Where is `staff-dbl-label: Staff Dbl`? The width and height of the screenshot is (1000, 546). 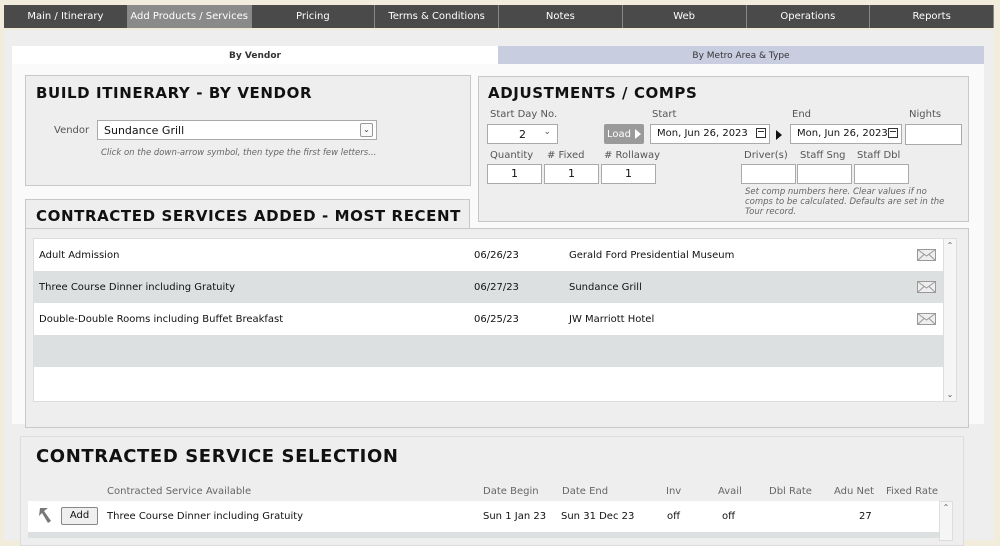
staff-dbl-label: Staff Dbl is located at coordinates (879, 155).